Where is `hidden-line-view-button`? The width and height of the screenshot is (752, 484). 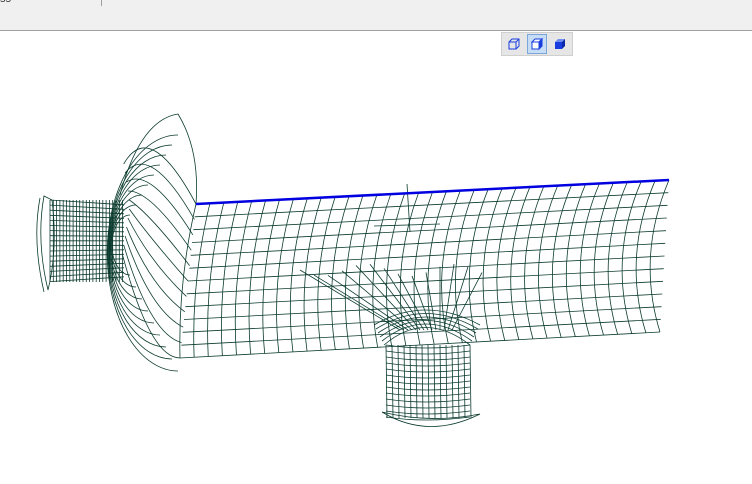
hidden-line-view-button is located at coordinates (537, 44).